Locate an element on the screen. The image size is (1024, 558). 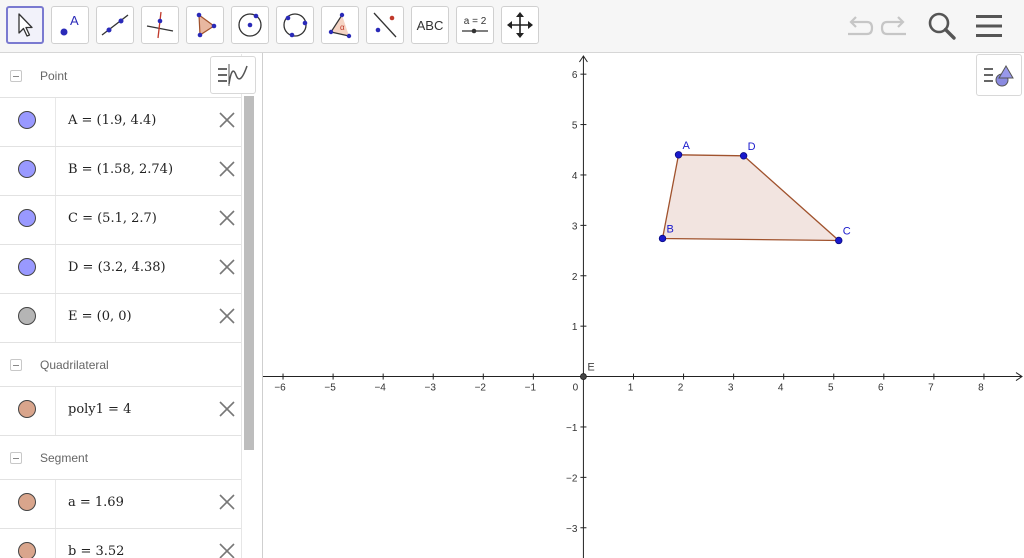
text-tool-label: ABC is located at coordinates (430, 25).